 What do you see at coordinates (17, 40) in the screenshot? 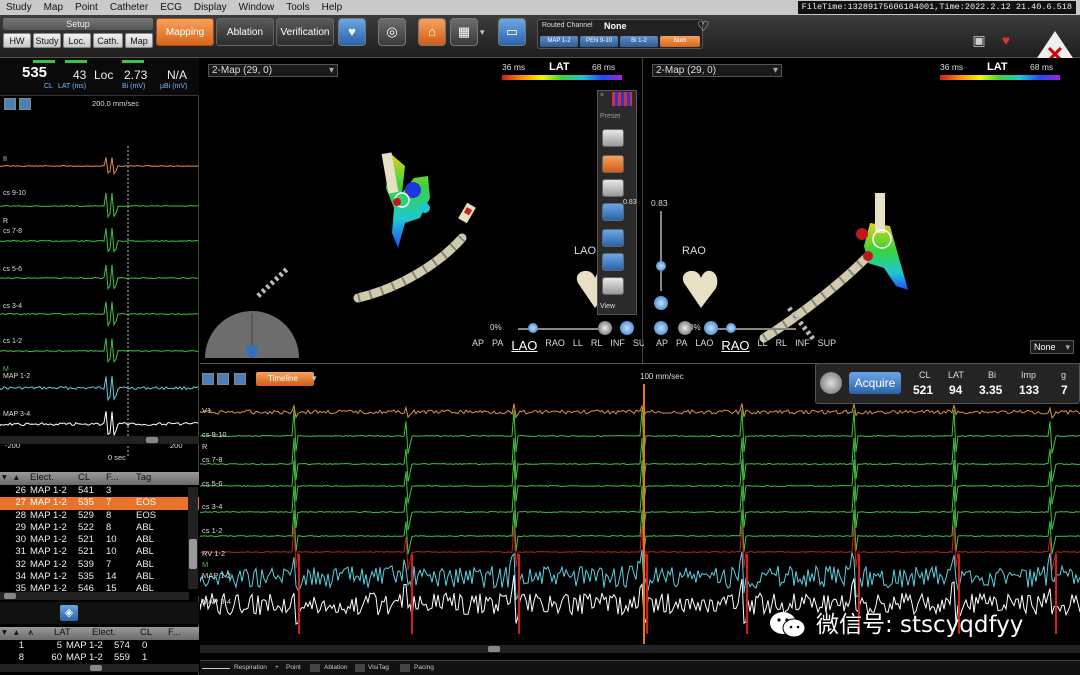
I see `setup-hw-button: HW` at bounding box center [17, 40].